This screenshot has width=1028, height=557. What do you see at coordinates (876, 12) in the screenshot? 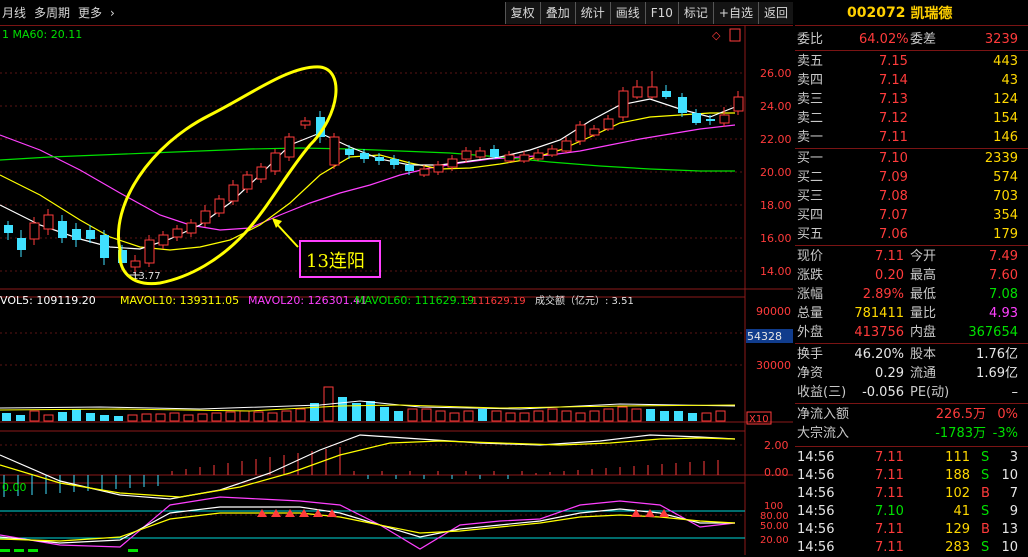
I see `stock-code: 002072` at bounding box center [876, 12].